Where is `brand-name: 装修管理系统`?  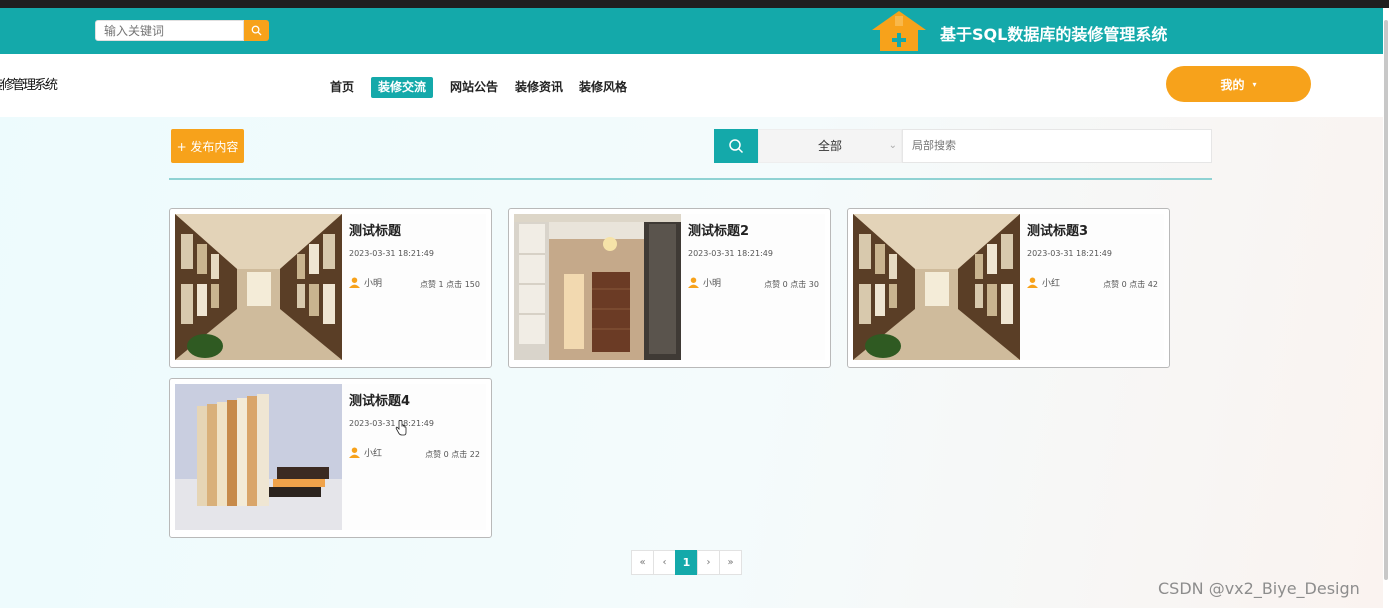 brand-name: 装修管理系统 is located at coordinates (29, 83).